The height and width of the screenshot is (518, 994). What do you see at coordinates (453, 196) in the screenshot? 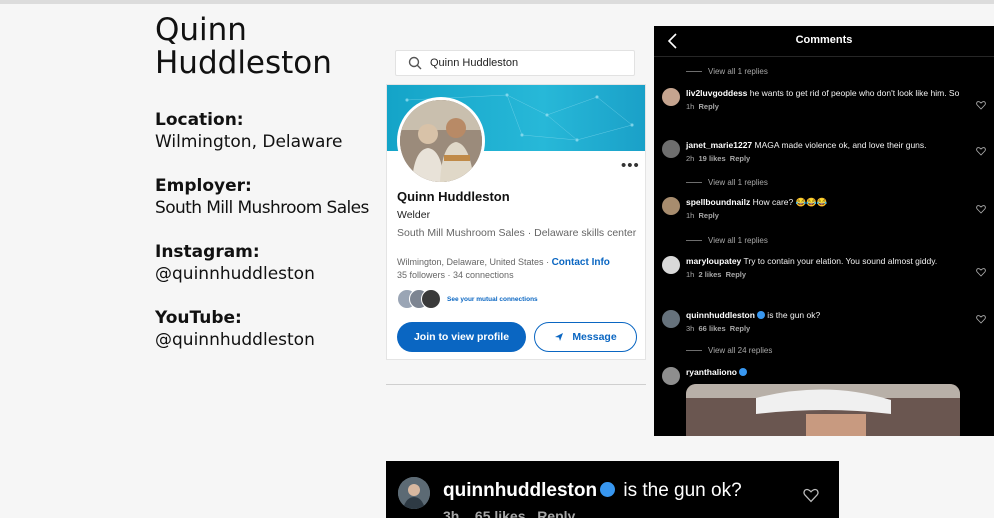
I see `linkedin-name: Quinn Huddleston` at bounding box center [453, 196].